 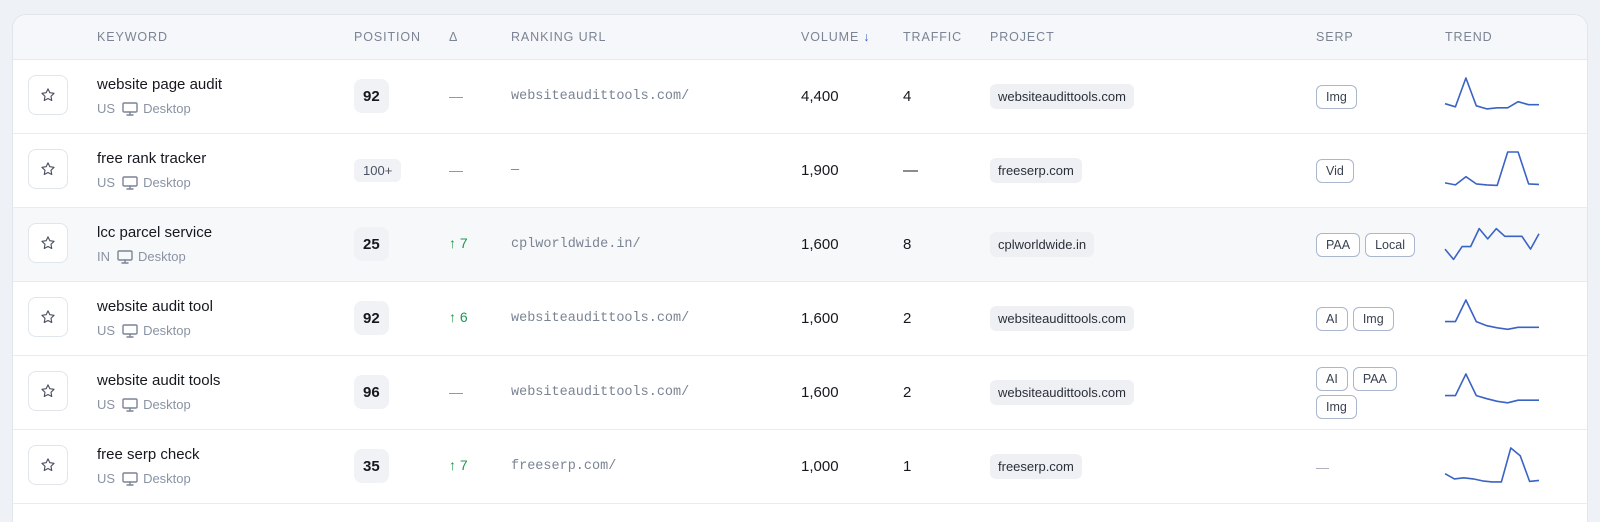 I want to click on keyword-text: free serp check, so click(x=148, y=454).